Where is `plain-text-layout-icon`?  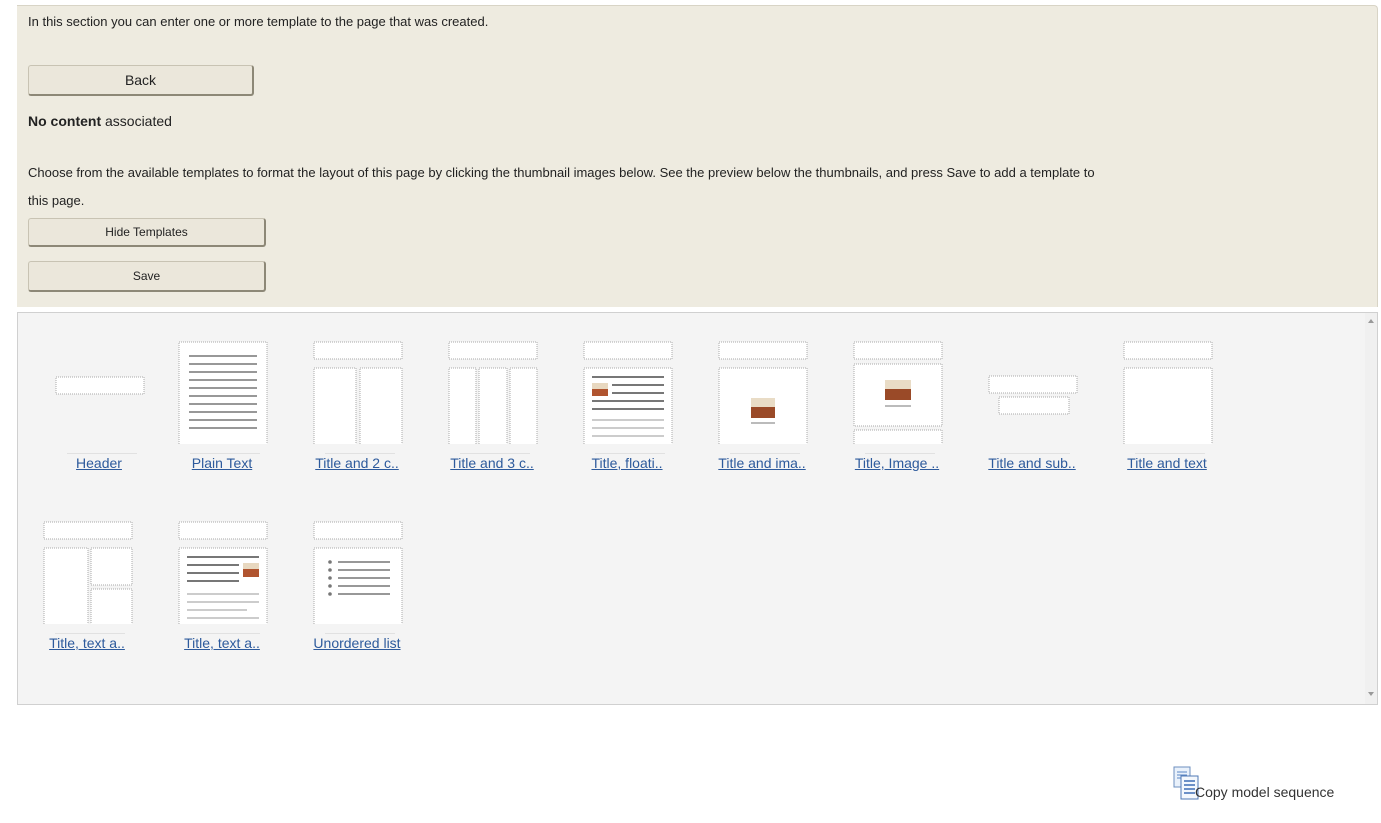 plain-text-layout-icon is located at coordinates (223, 392).